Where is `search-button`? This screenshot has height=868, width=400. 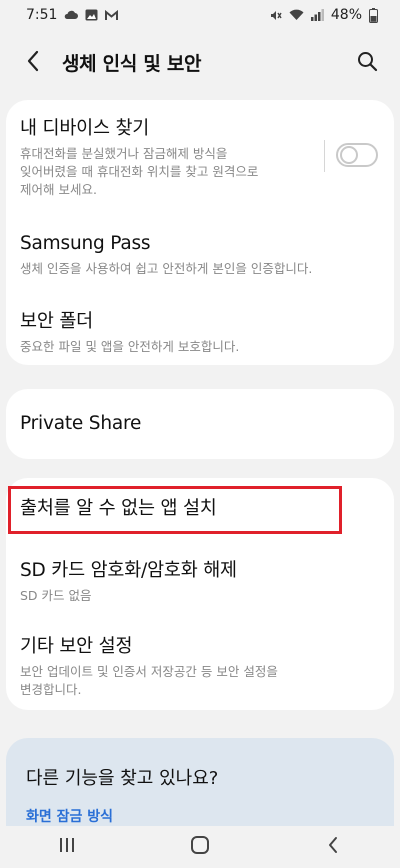
search-button is located at coordinates (367, 63).